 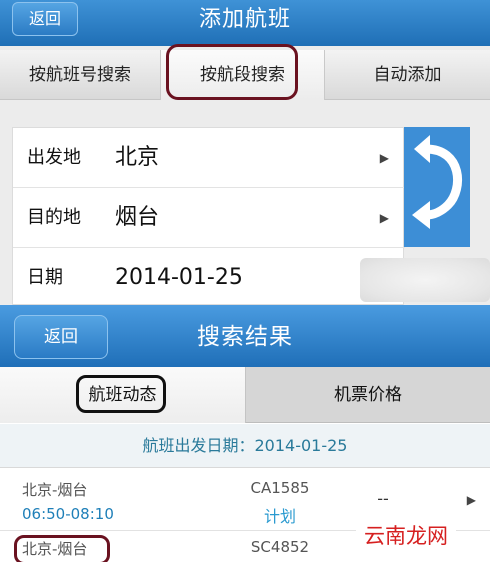 What do you see at coordinates (244, 19) in the screenshot?
I see `page-title: 添加航班` at bounding box center [244, 19].